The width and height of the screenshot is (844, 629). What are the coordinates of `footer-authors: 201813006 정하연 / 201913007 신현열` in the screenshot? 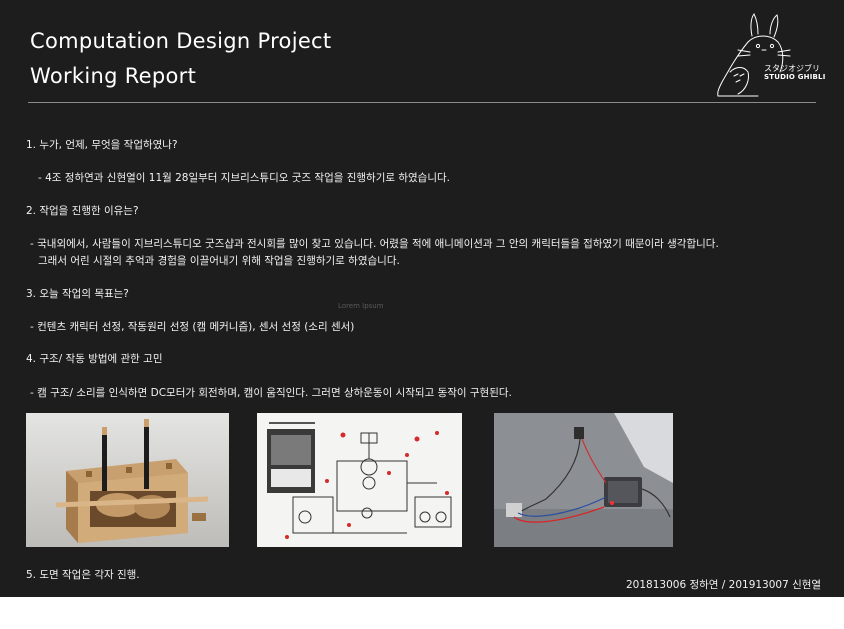 It's located at (724, 585).